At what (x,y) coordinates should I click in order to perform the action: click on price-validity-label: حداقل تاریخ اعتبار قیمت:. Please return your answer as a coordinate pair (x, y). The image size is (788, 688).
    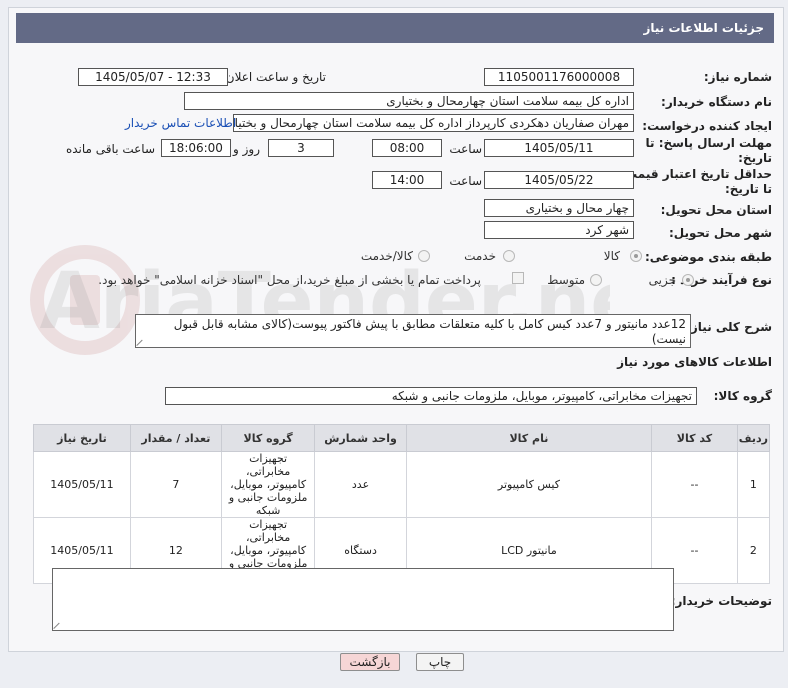
    Looking at the image, I should click on (696, 174).